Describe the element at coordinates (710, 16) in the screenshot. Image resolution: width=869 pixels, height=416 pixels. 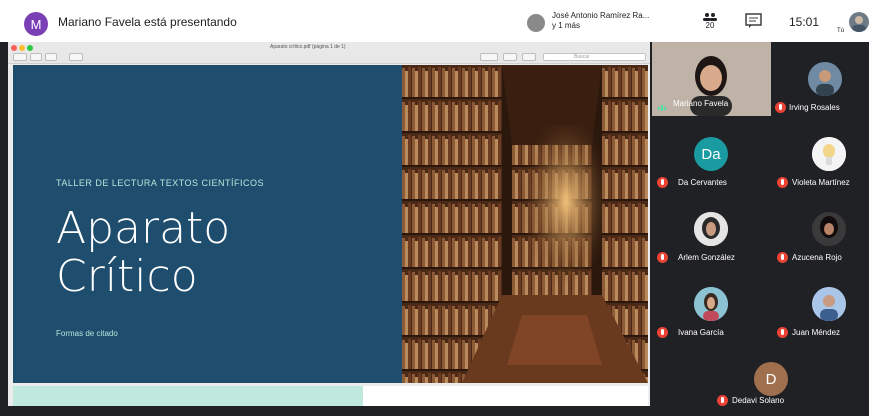
I see `people-icon` at that location.